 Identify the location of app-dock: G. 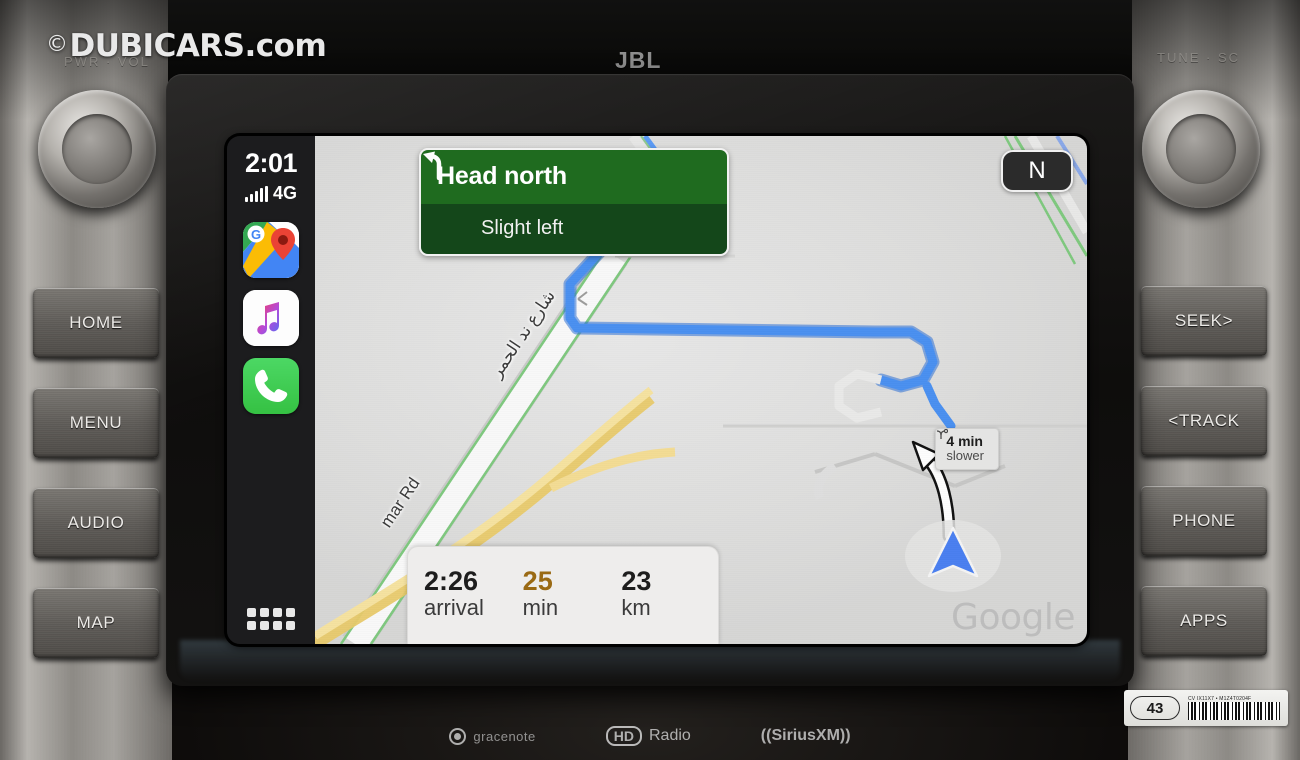
(271, 318).